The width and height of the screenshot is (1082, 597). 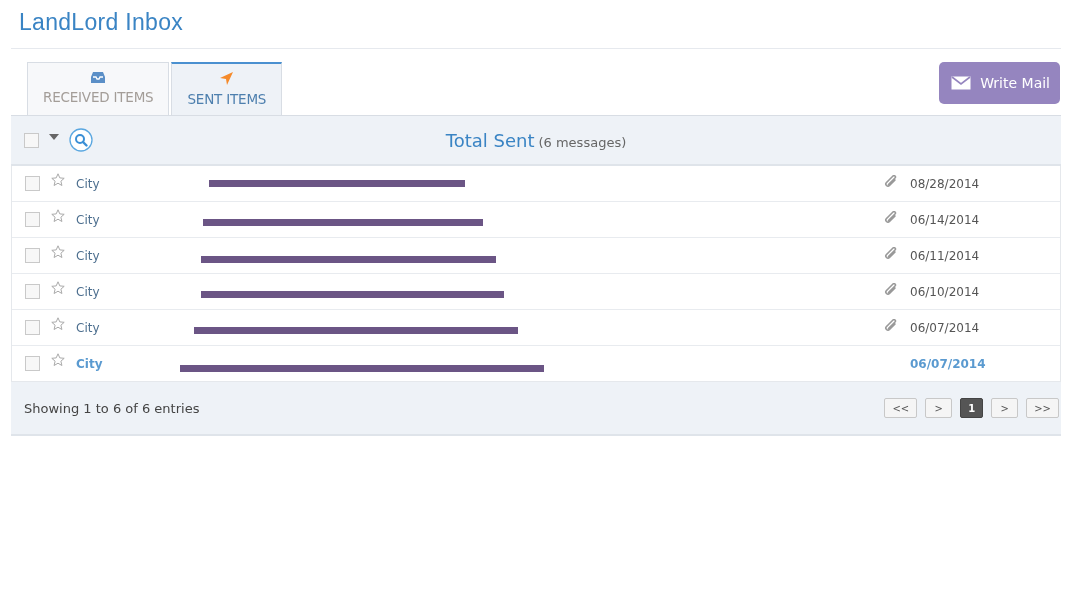 What do you see at coordinates (536, 328) in the screenshot?
I see `message-row: City 06/07/2014` at bounding box center [536, 328].